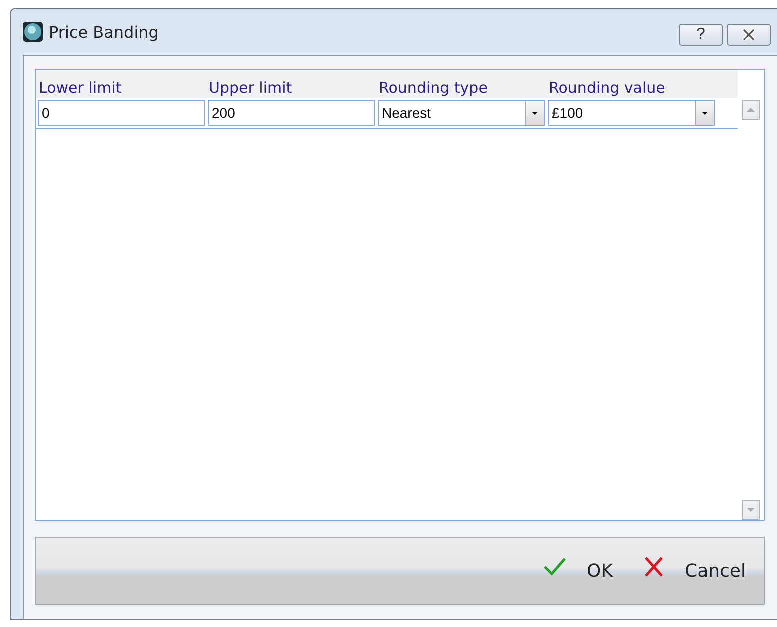  I want to click on text-field: 200, so click(291, 113).